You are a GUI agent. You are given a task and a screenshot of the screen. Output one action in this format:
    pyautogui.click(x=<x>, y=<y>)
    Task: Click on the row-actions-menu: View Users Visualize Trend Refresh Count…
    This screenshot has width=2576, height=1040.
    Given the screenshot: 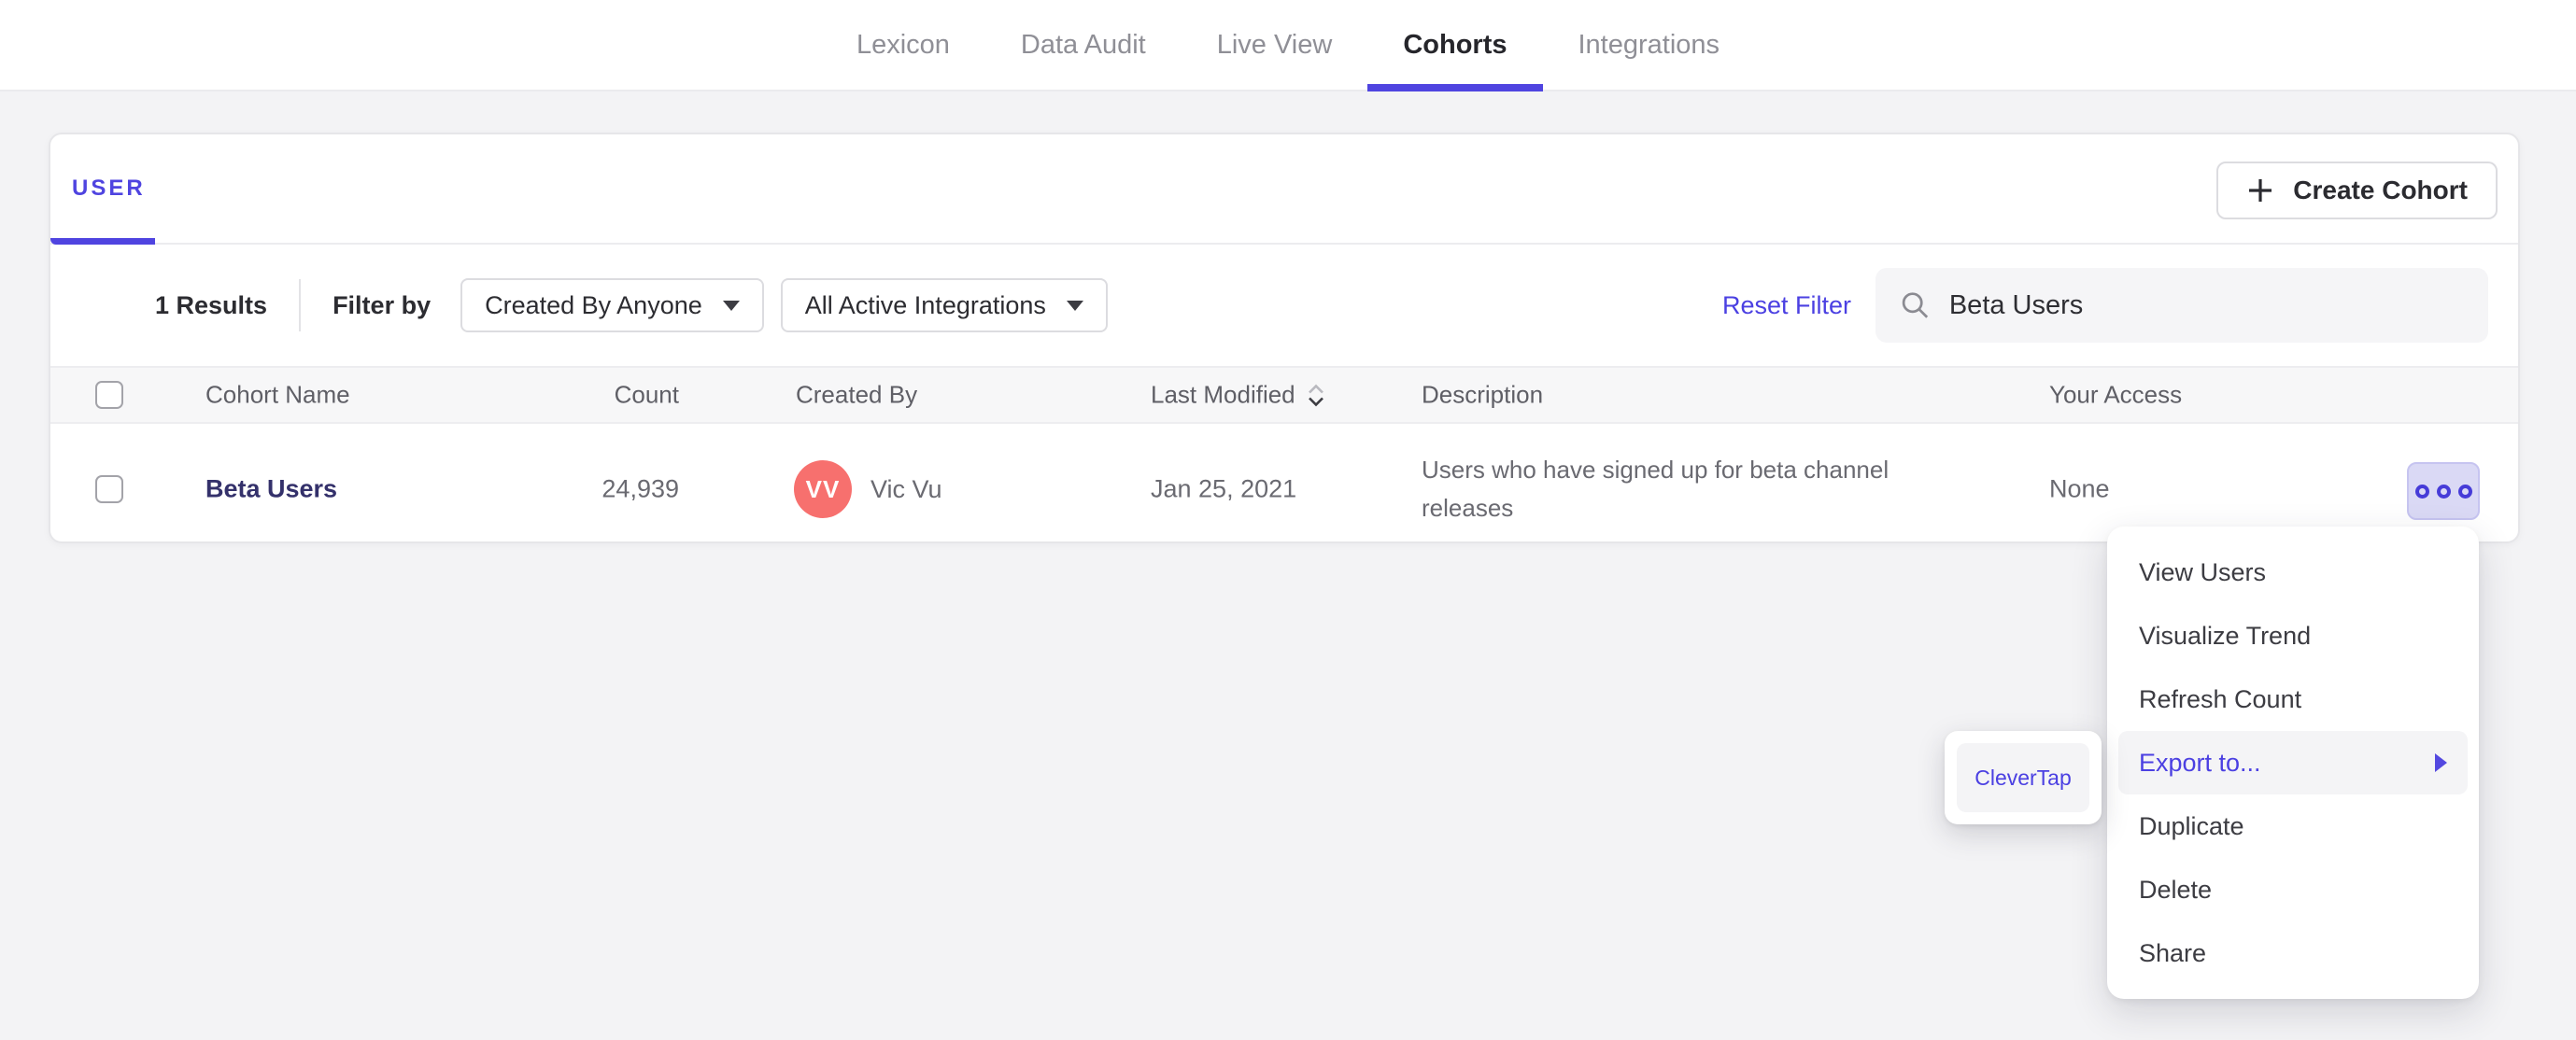 What is the action you would take?
    pyautogui.click(x=2293, y=763)
    